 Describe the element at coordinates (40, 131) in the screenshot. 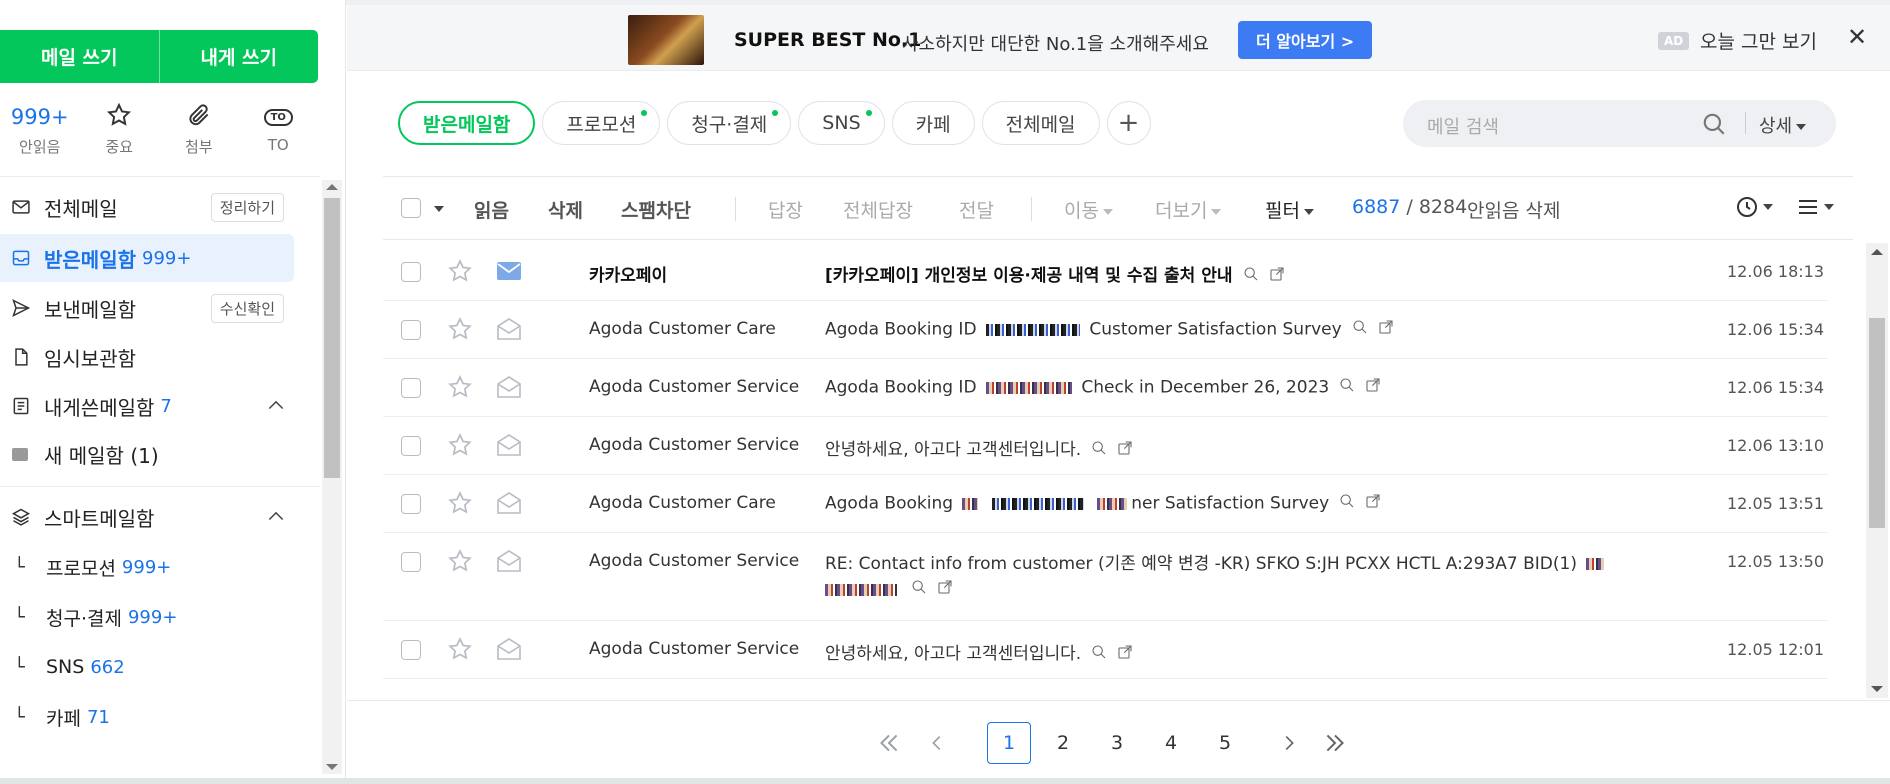

I see `quick-unread: 999+ 안읽음` at that location.